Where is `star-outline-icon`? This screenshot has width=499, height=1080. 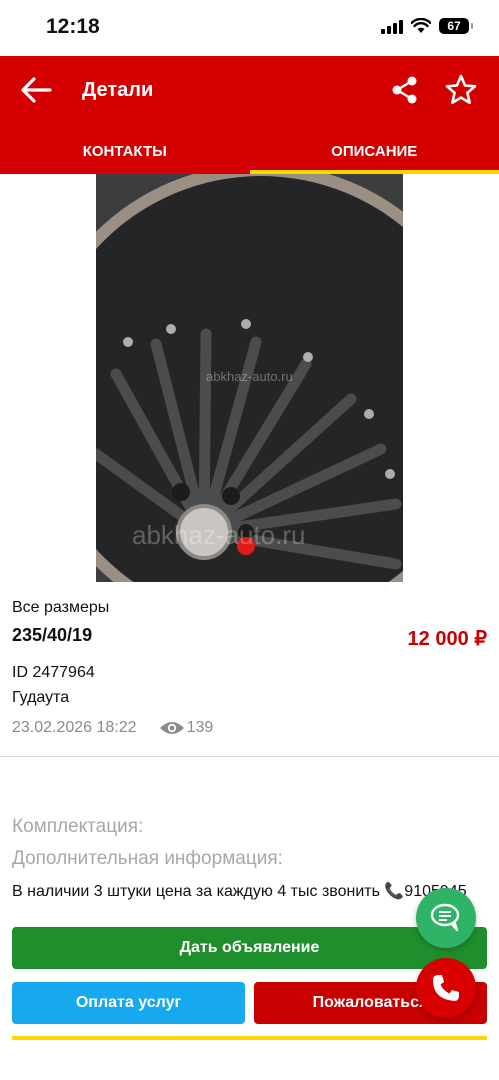 star-outline-icon is located at coordinates (461, 89).